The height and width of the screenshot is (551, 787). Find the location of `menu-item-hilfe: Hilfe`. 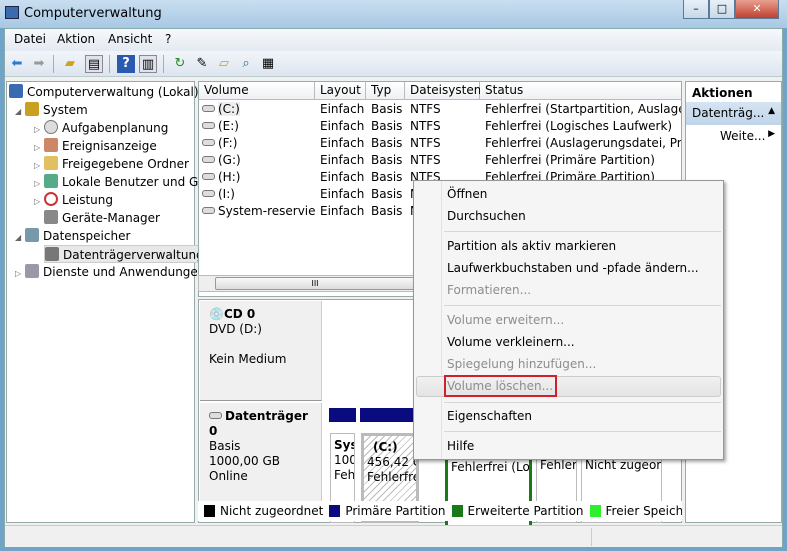

menu-item-hilfe: Hilfe is located at coordinates (460, 446).